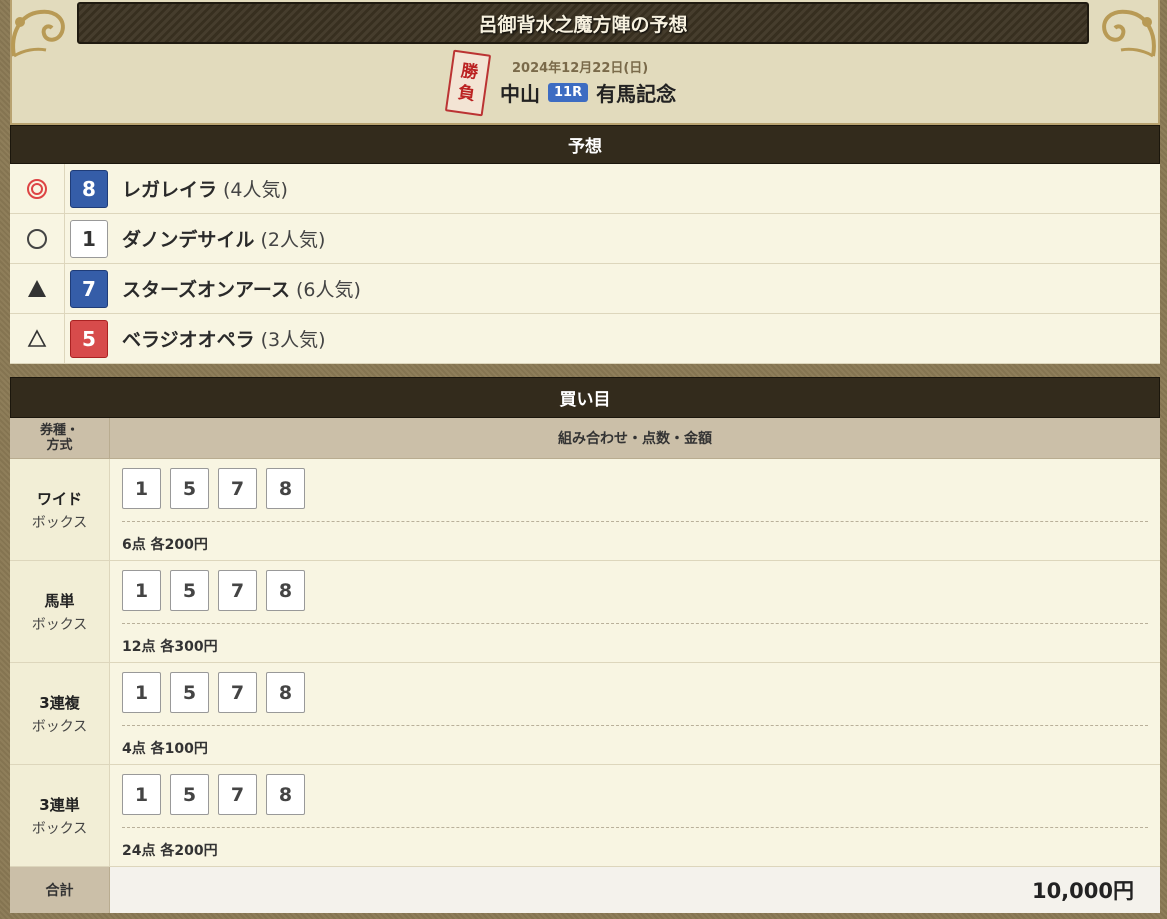 This screenshot has width=1167, height=919. Describe the element at coordinates (520, 94) in the screenshot. I see `race-venue: 中山` at that location.